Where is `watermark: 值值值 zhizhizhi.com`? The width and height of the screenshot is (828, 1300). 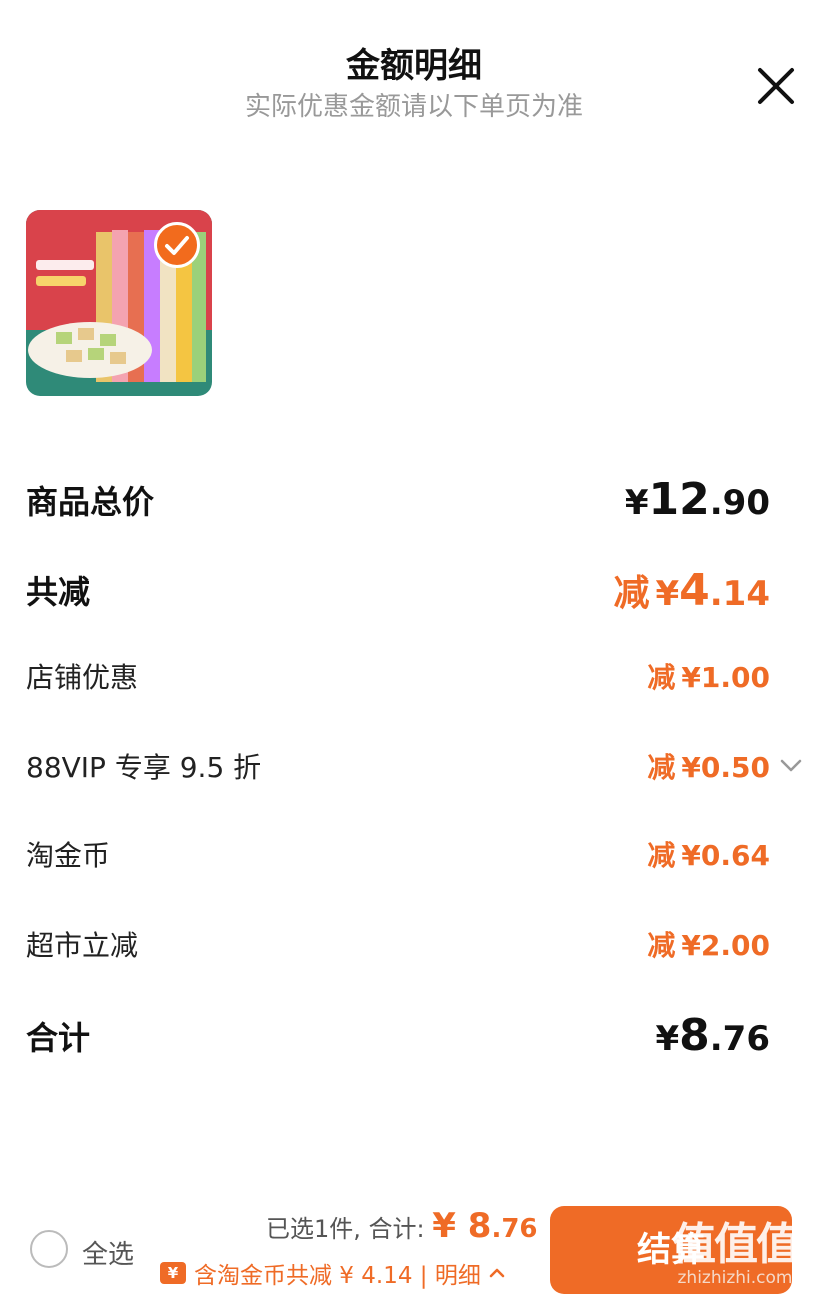 watermark: 值值值 zhizhizhi.com is located at coordinates (735, 1248).